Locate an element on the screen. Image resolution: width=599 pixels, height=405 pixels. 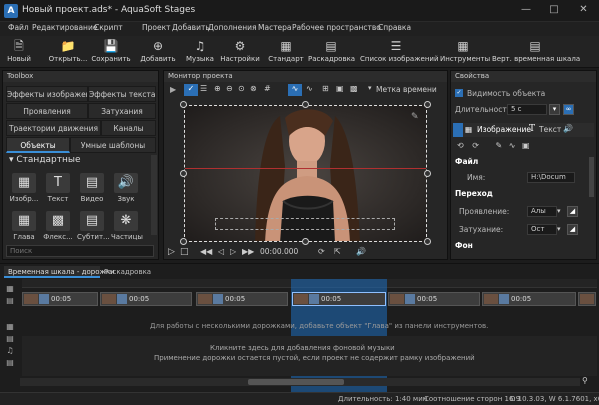
link-icon: ∞ is located at coordinates (568, 109).